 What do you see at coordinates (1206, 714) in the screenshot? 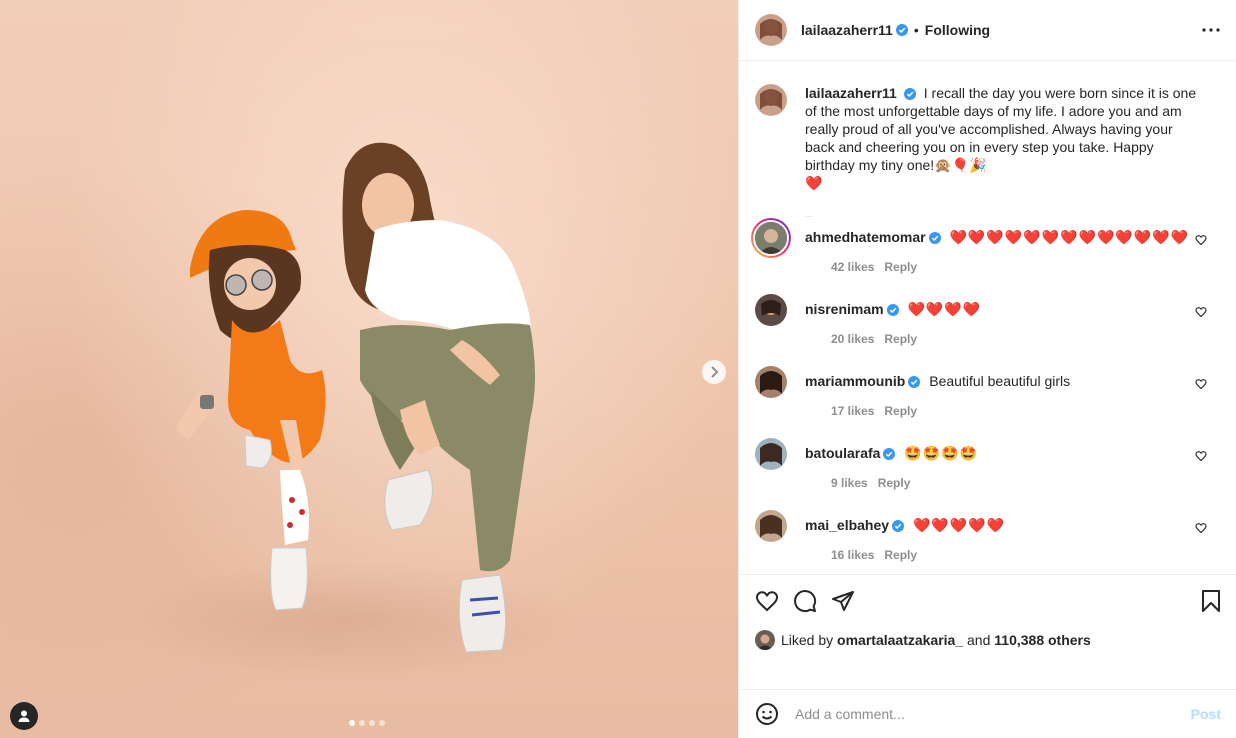
I see `post-comment-button: Post` at bounding box center [1206, 714].